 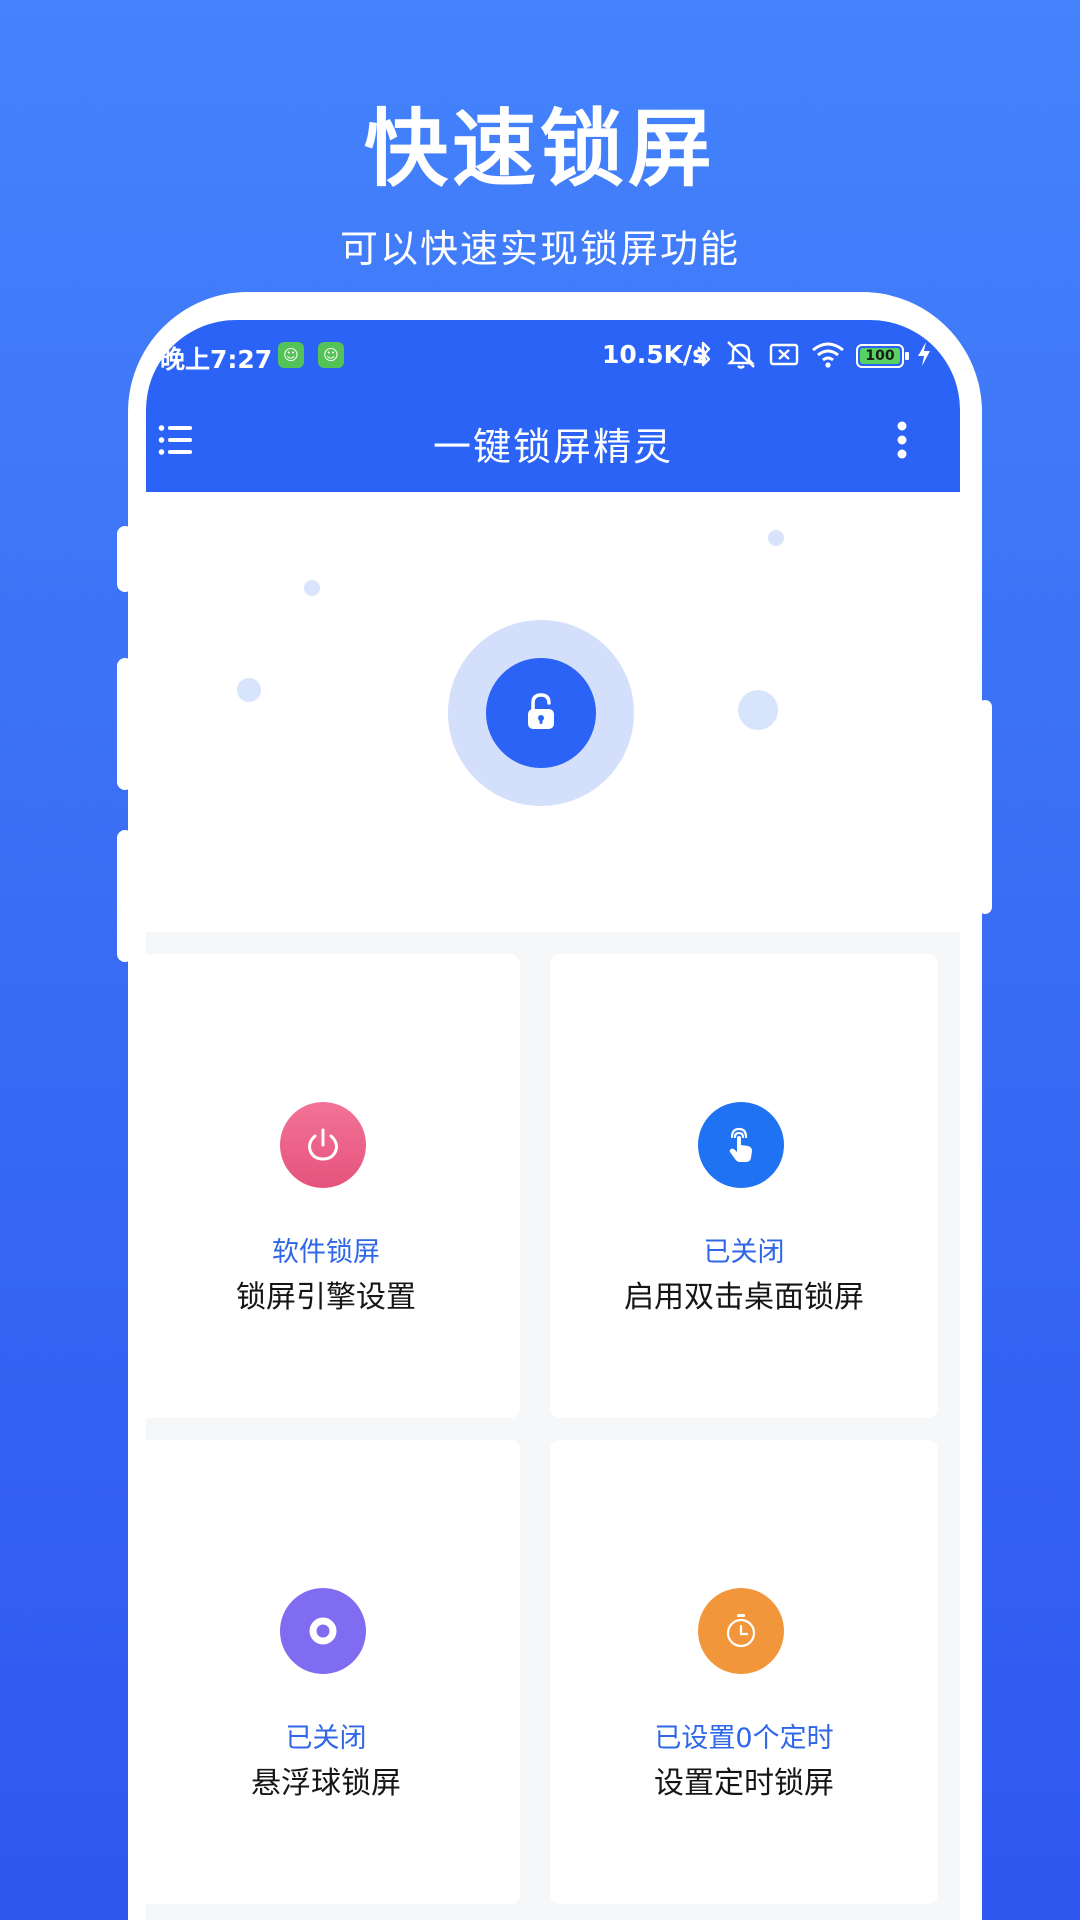 I want to click on app-title: 一键锁屏精灵, so click(x=552, y=447).